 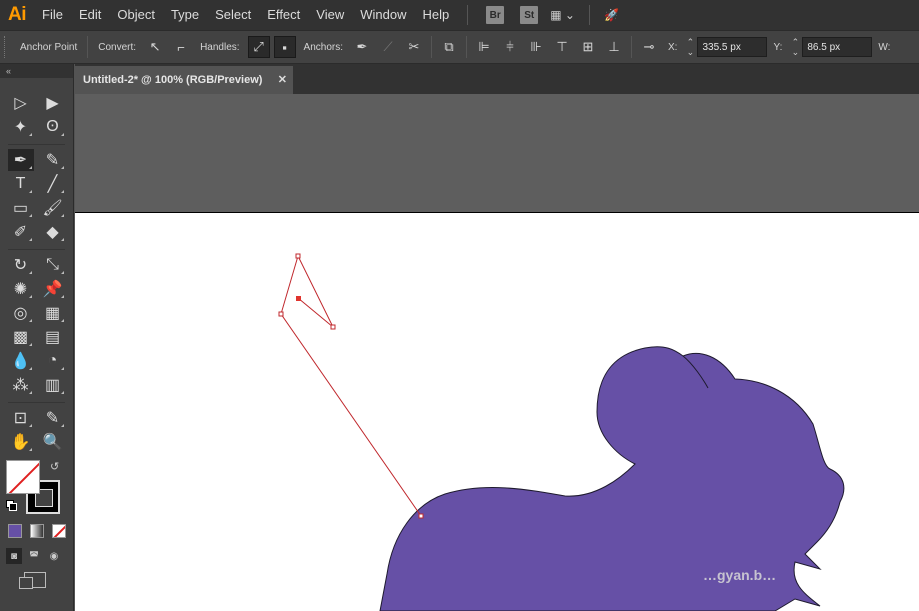 What do you see at coordinates (53, 442) in the screenshot?
I see `zoom-icon: 🔍` at bounding box center [53, 442].